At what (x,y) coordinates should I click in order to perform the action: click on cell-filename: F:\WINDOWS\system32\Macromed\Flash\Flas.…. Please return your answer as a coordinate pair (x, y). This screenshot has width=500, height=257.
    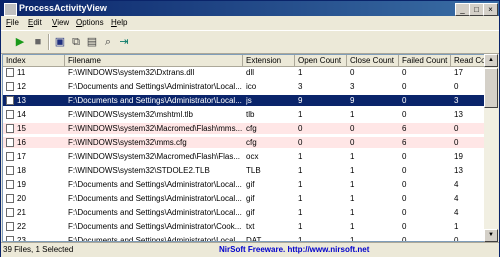
    Looking at the image, I should click on (154, 156).